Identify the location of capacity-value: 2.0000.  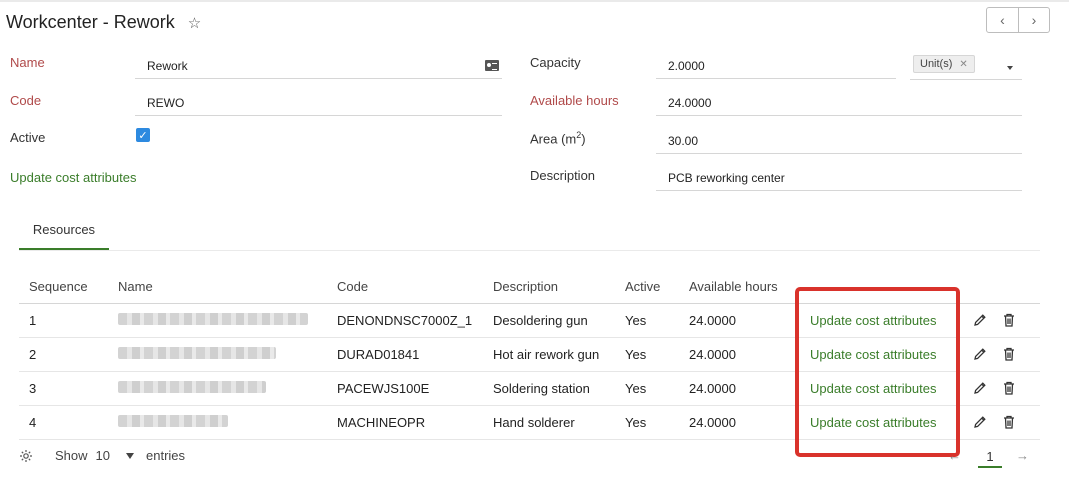
(686, 66).